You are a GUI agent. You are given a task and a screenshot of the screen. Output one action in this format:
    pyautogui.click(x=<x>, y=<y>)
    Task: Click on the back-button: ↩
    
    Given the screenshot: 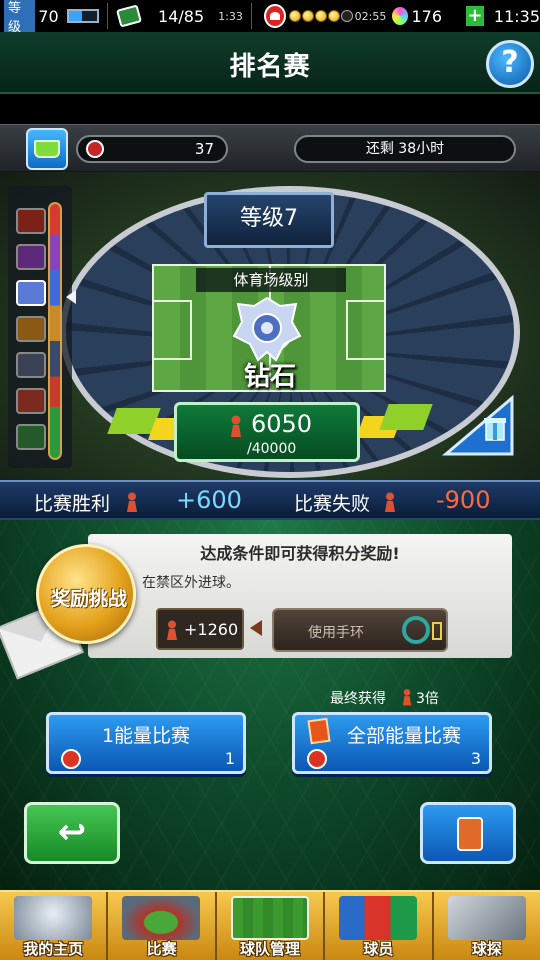 What is the action you would take?
    pyautogui.click(x=72, y=833)
    